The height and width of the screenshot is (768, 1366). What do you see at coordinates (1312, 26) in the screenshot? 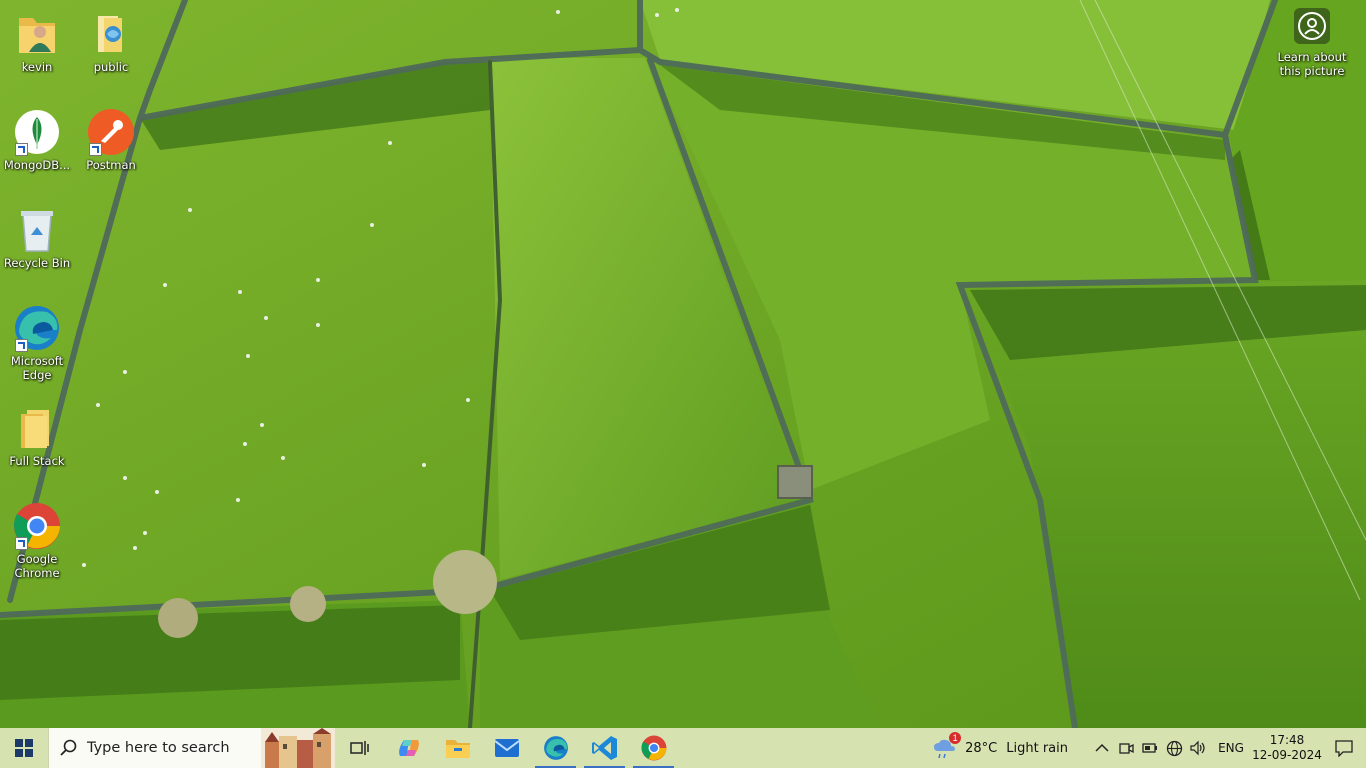
I see `spotlight-camera-icon` at bounding box center [1312, 26].